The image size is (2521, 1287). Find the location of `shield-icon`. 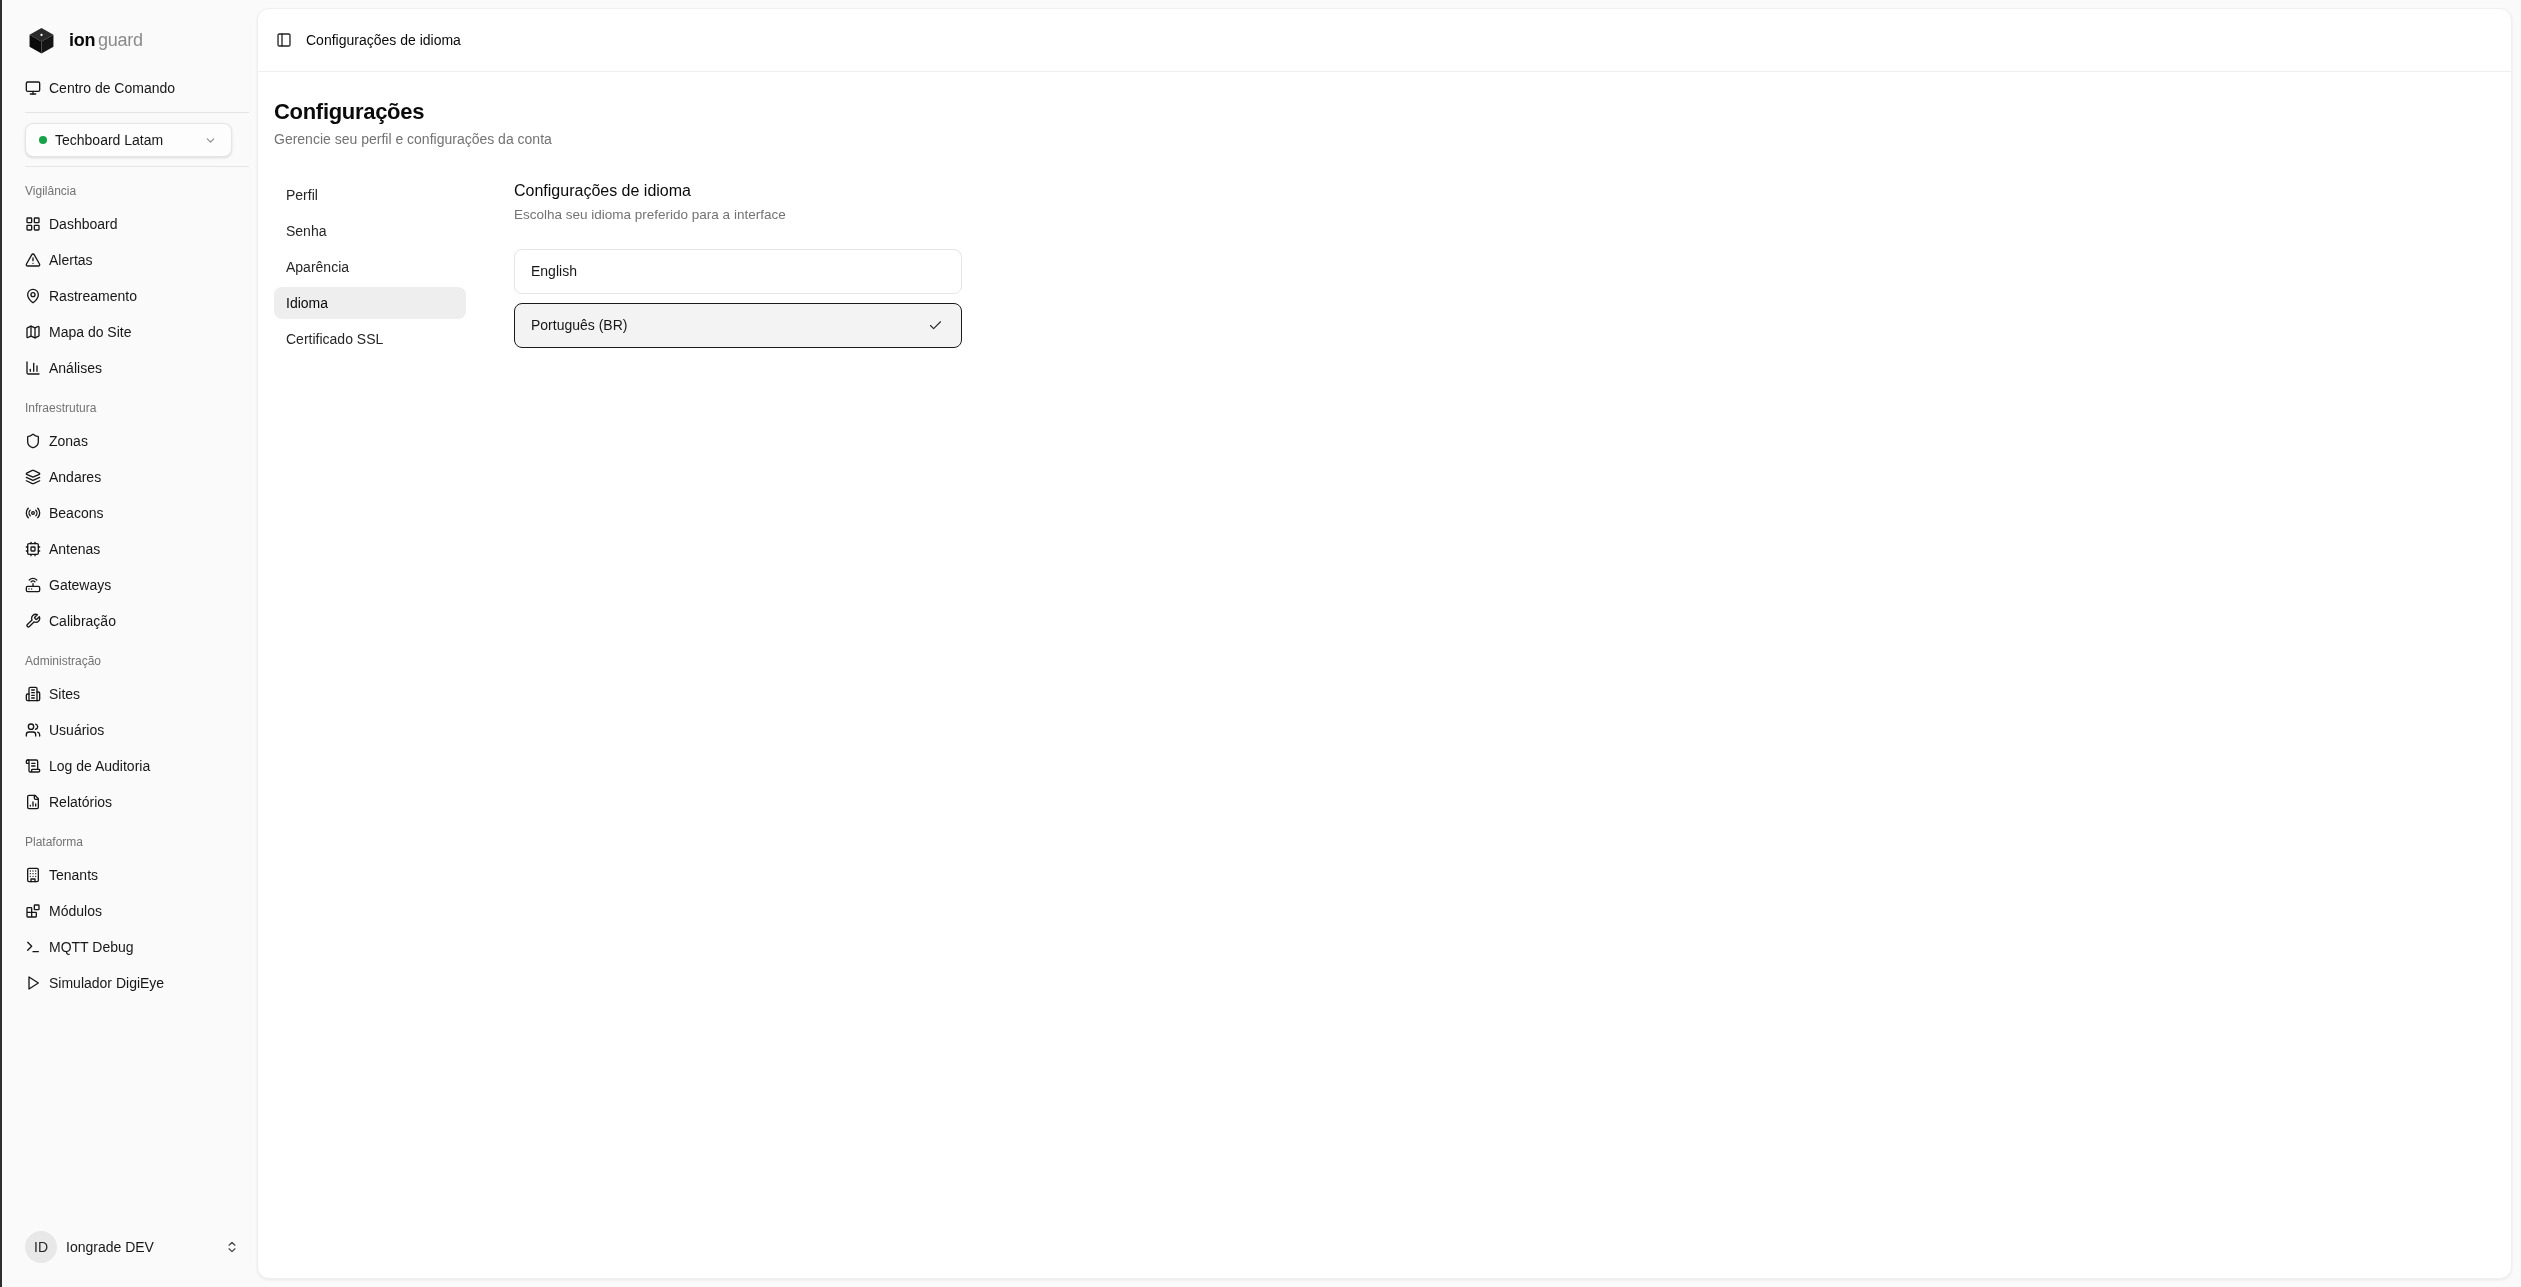

shield-icon is located at coordinates (33, 441).